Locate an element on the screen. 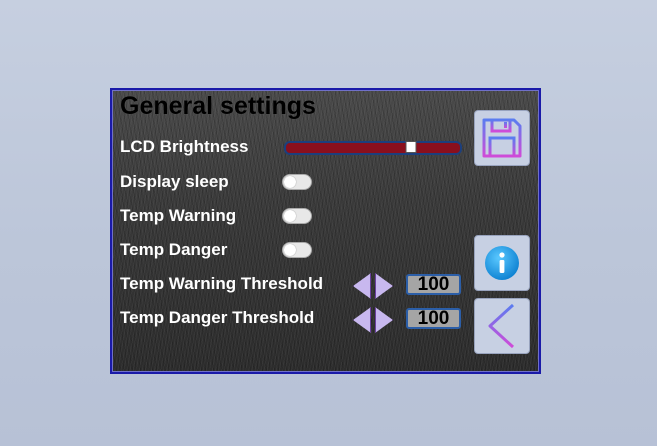  temp-danger-decrement-arrow-icon is located at coordinates (362, 320).